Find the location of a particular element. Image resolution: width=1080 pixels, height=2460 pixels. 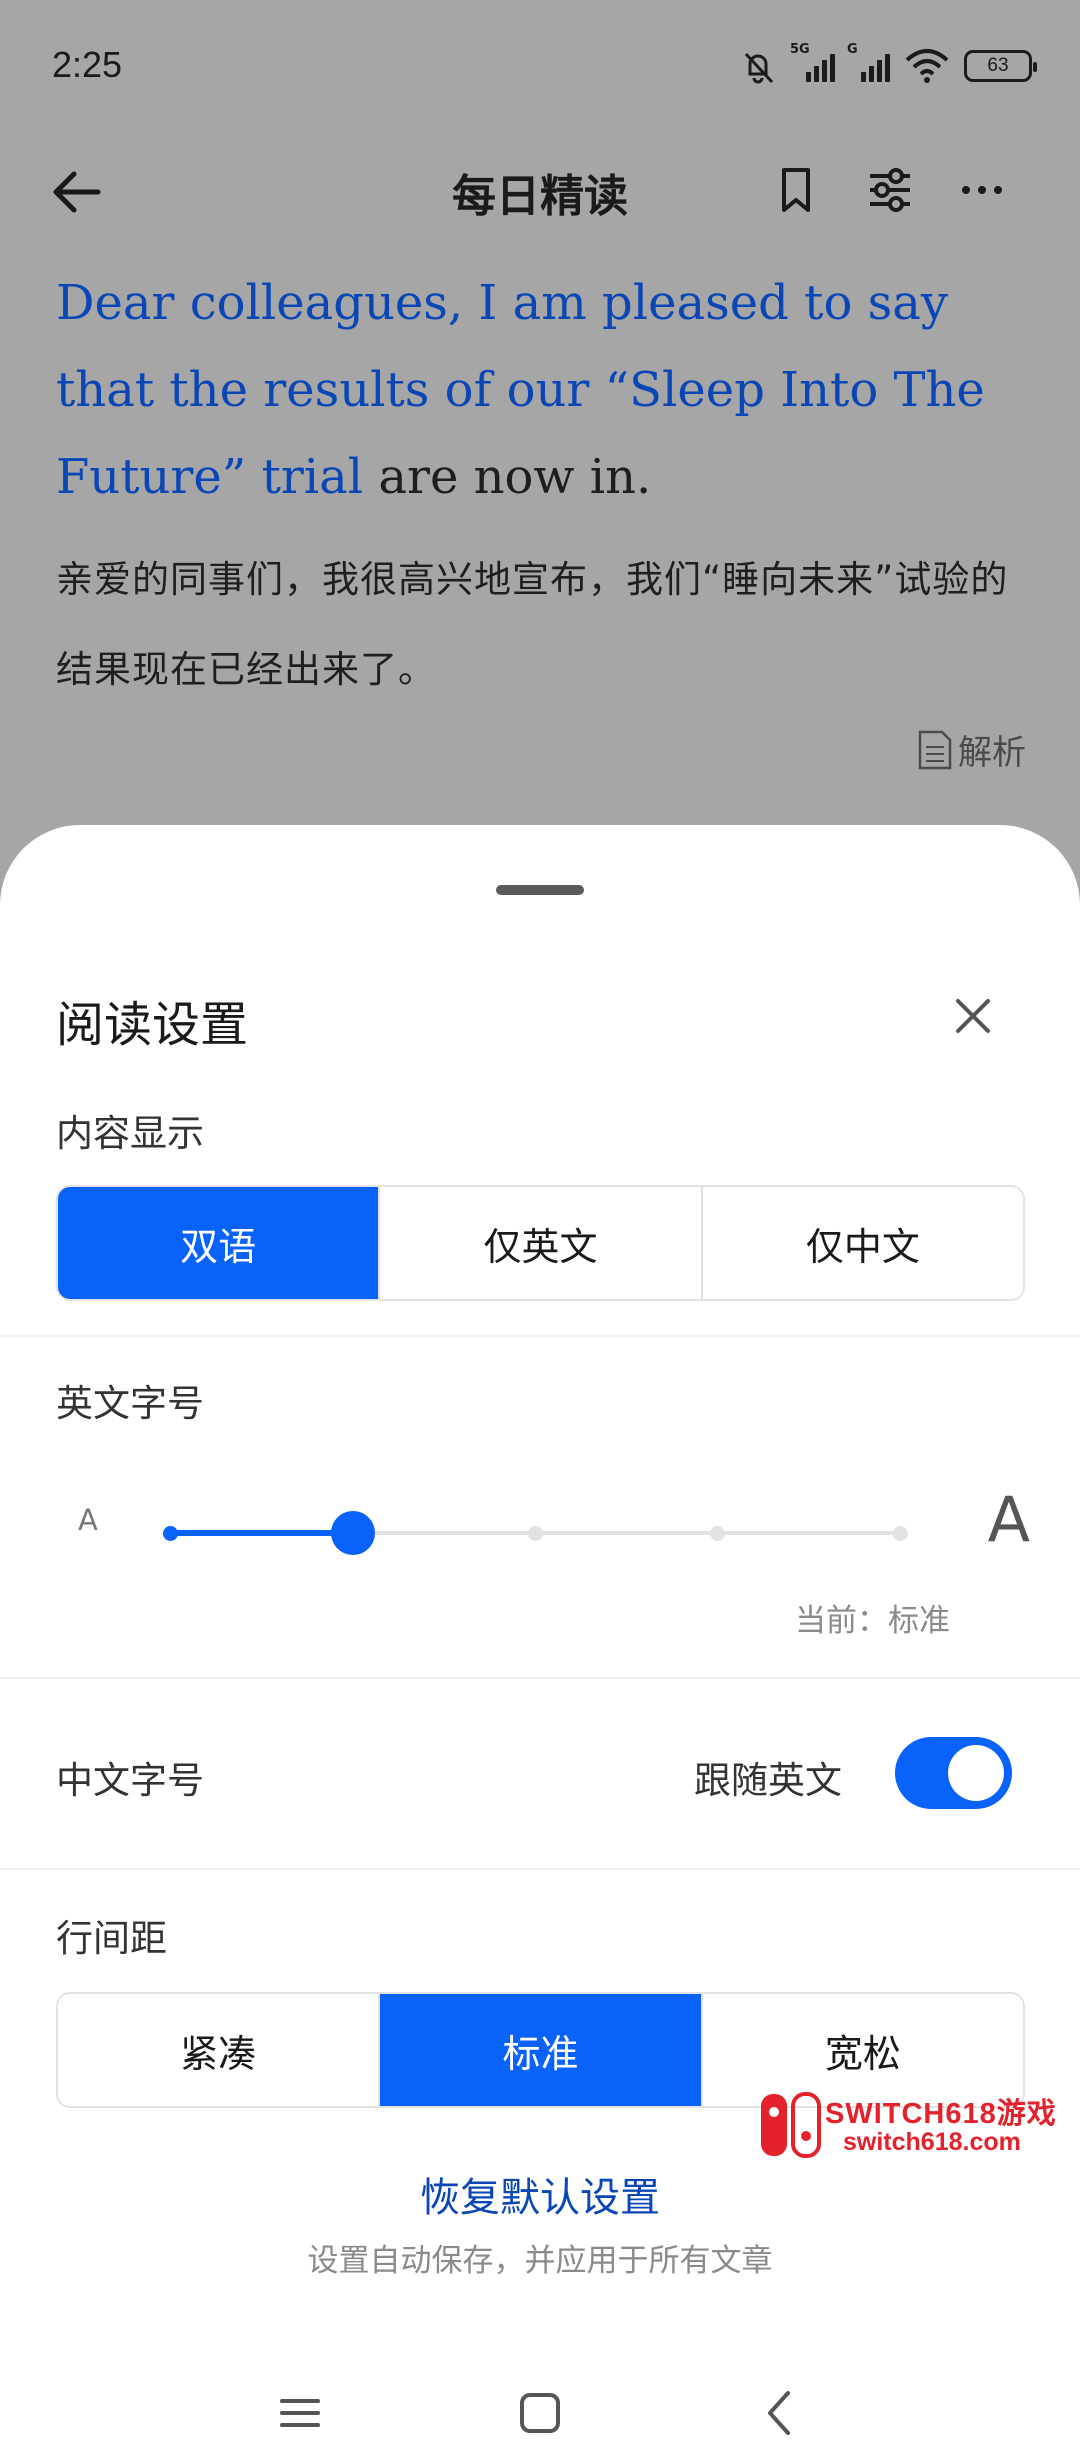

signal-tag-g: G is located at coordinates (852, 49).